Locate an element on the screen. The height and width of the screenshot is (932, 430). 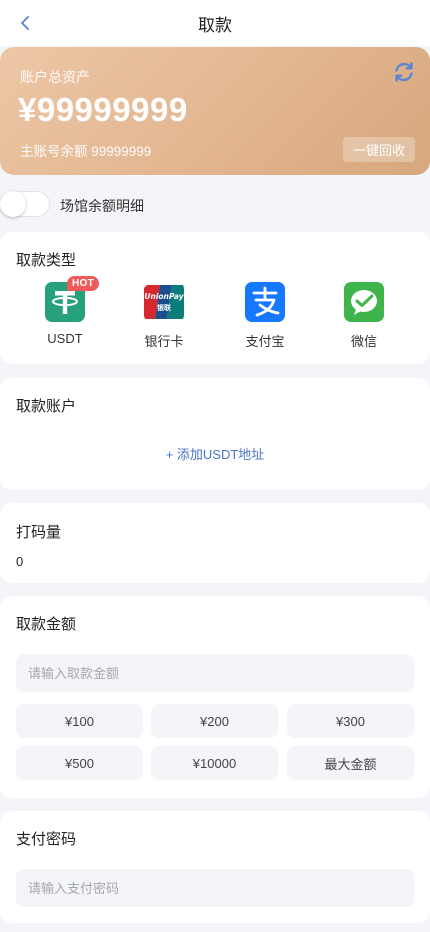
type-option-alipay: 支付宝 is located at coordinates (265, 317).